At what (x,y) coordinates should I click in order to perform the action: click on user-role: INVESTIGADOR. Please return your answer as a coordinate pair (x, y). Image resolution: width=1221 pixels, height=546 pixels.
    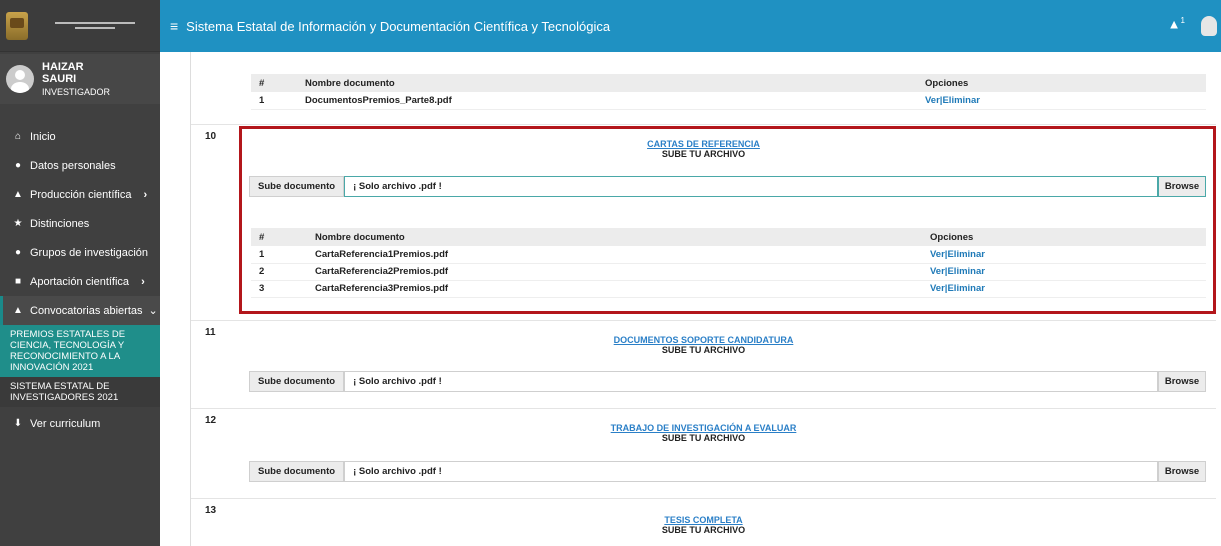
    Looking at the image, I should click on (76, 92).